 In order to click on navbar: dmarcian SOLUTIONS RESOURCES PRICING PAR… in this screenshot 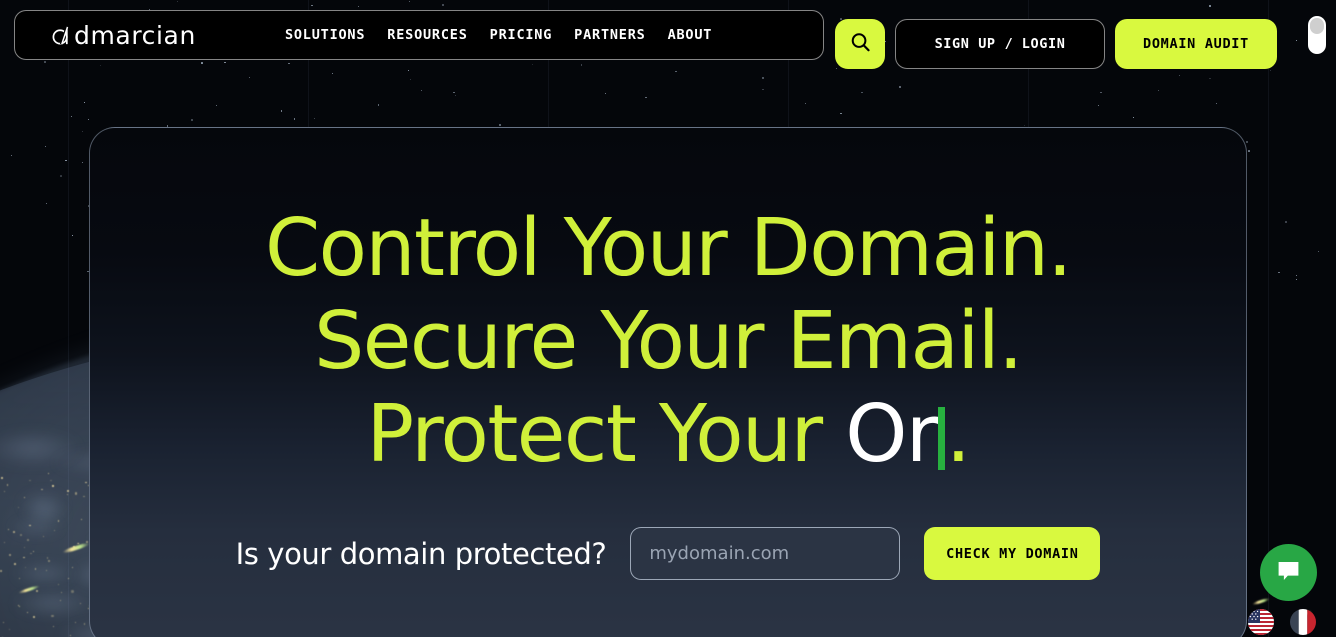, I will do `click(419, 35)`.